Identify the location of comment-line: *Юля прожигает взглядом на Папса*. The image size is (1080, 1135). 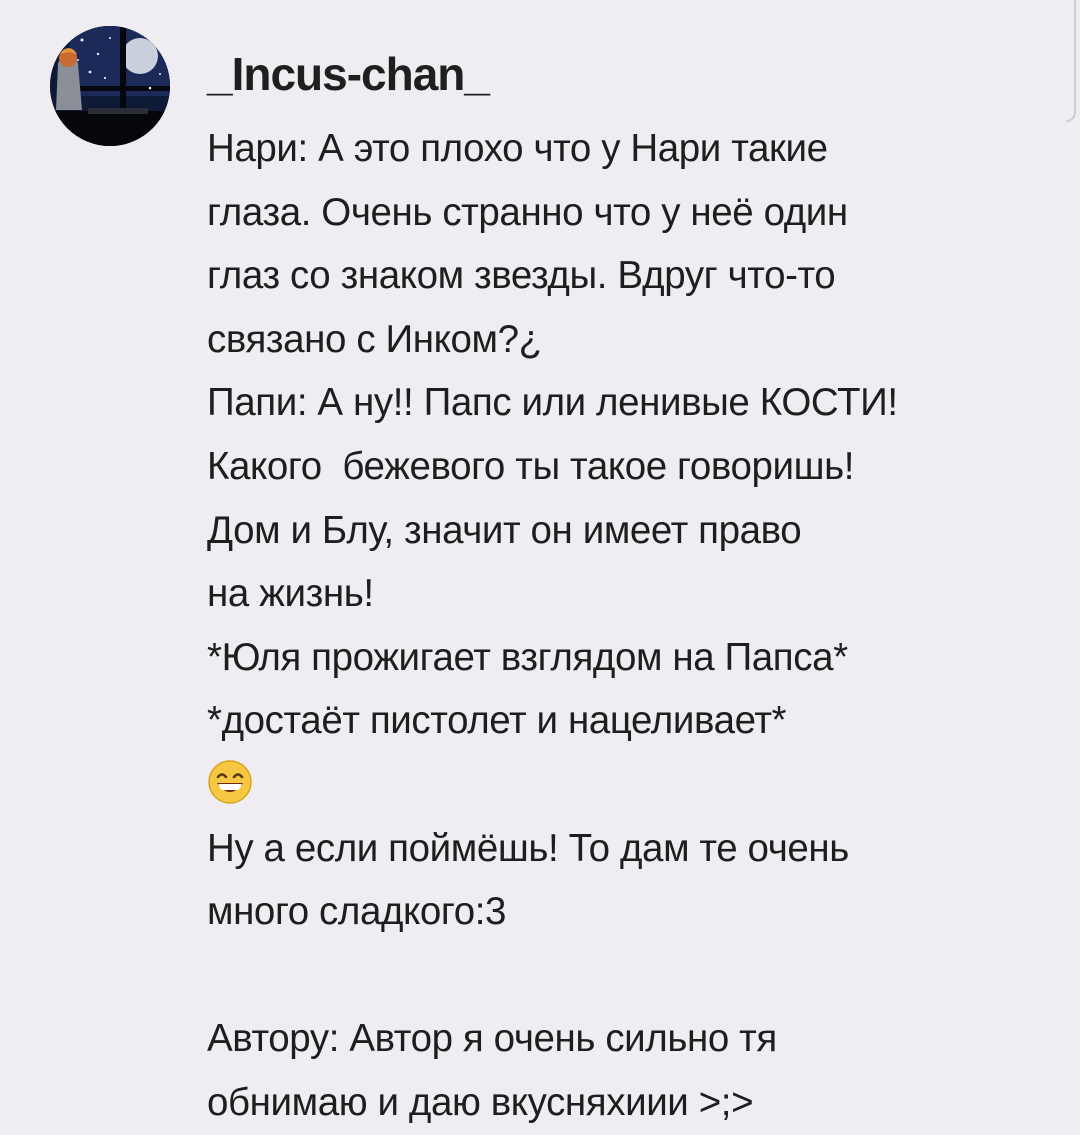
(527, 657).